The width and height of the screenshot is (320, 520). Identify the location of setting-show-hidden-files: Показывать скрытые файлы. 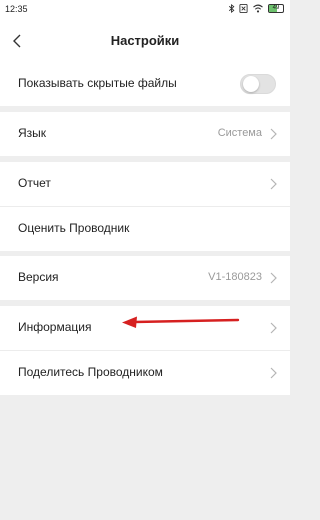
(145, 84).